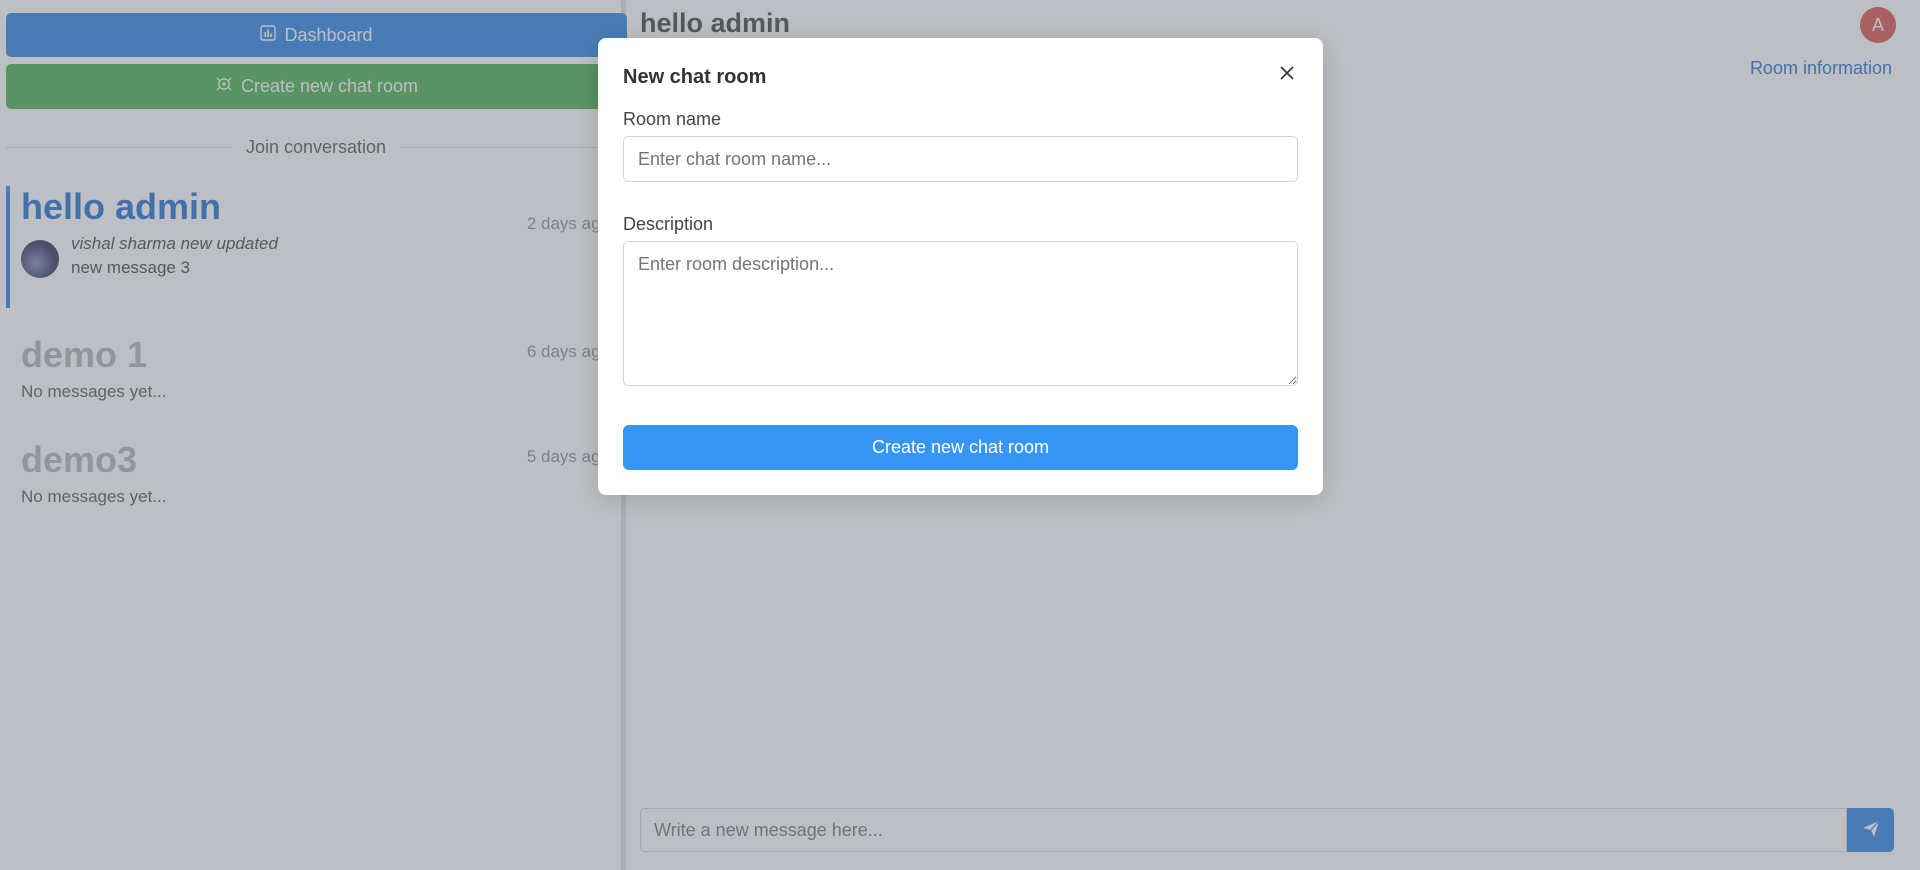  I want to click on close-icon, so click(1287, 74).